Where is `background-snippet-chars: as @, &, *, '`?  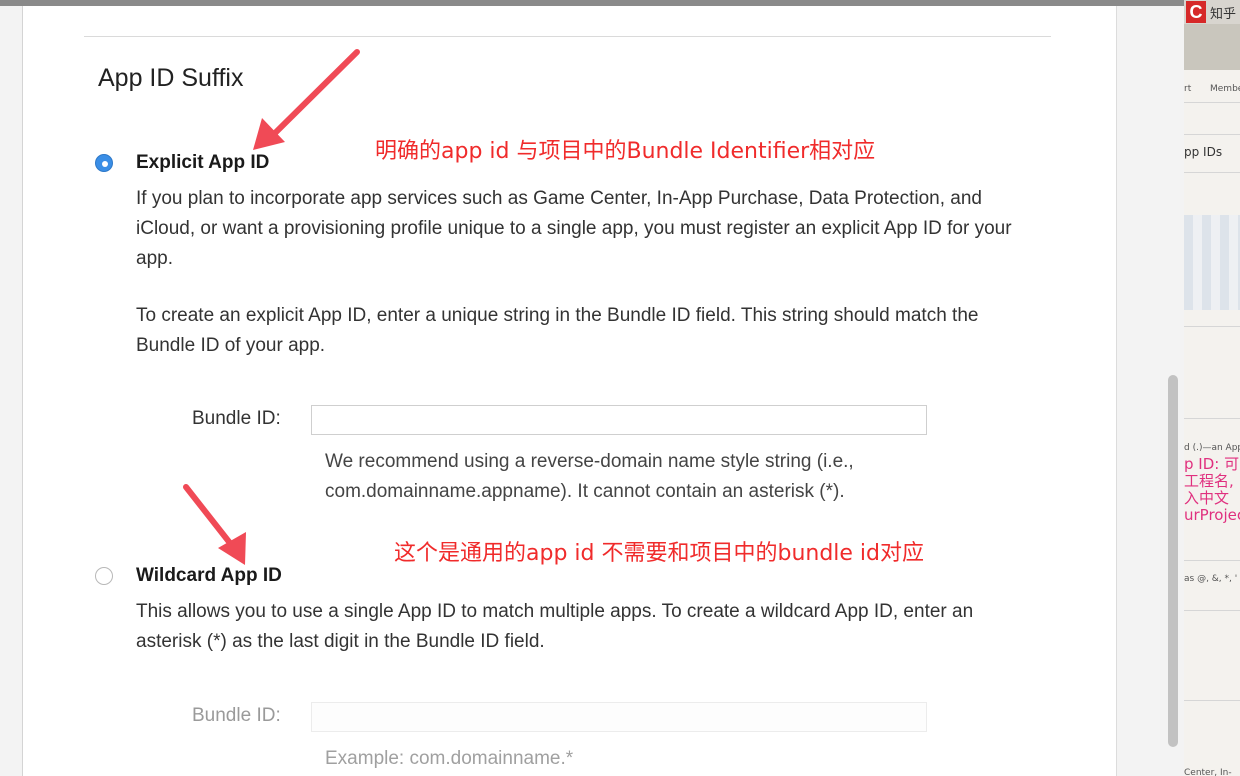
background-snippet-chars: as @, &, *, ' is located at coordinates (1211, 579).